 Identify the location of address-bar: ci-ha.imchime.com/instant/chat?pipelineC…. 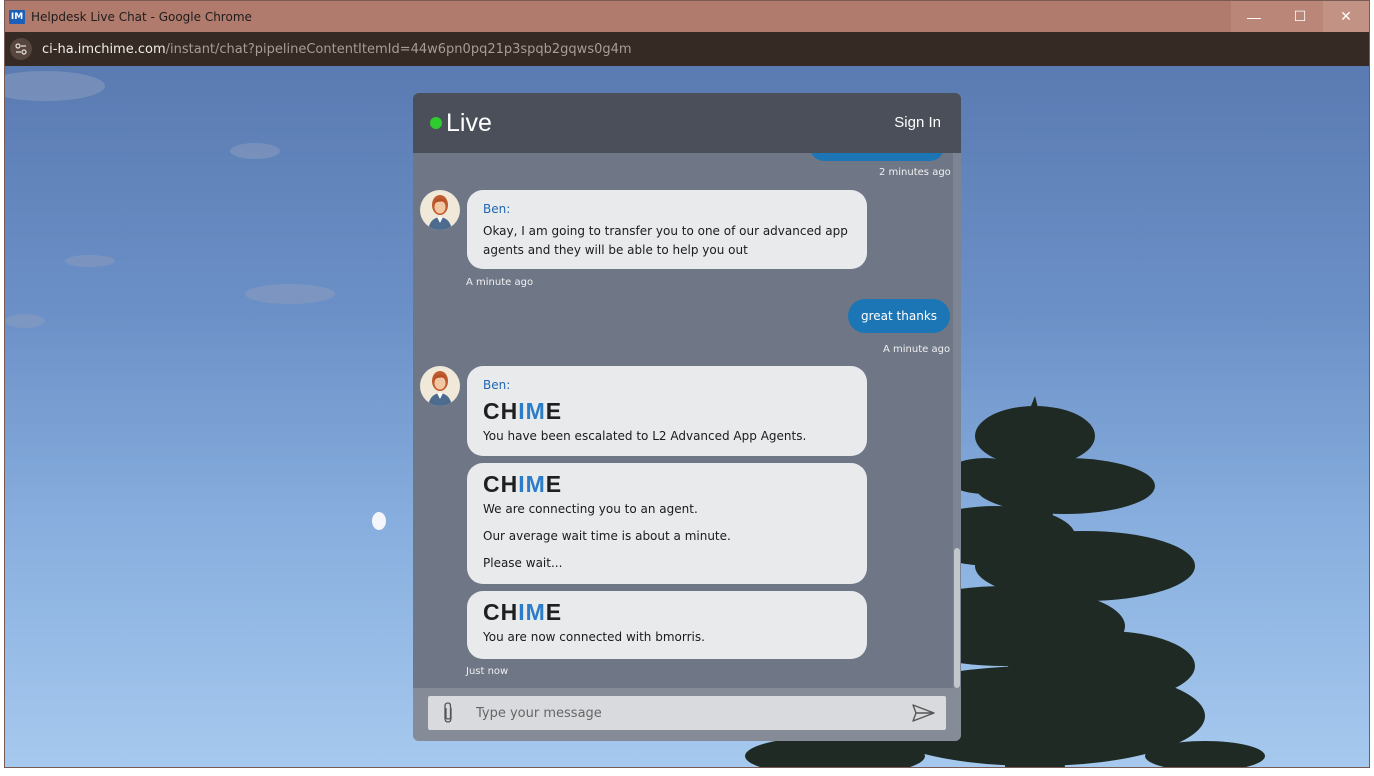
(687, 49).